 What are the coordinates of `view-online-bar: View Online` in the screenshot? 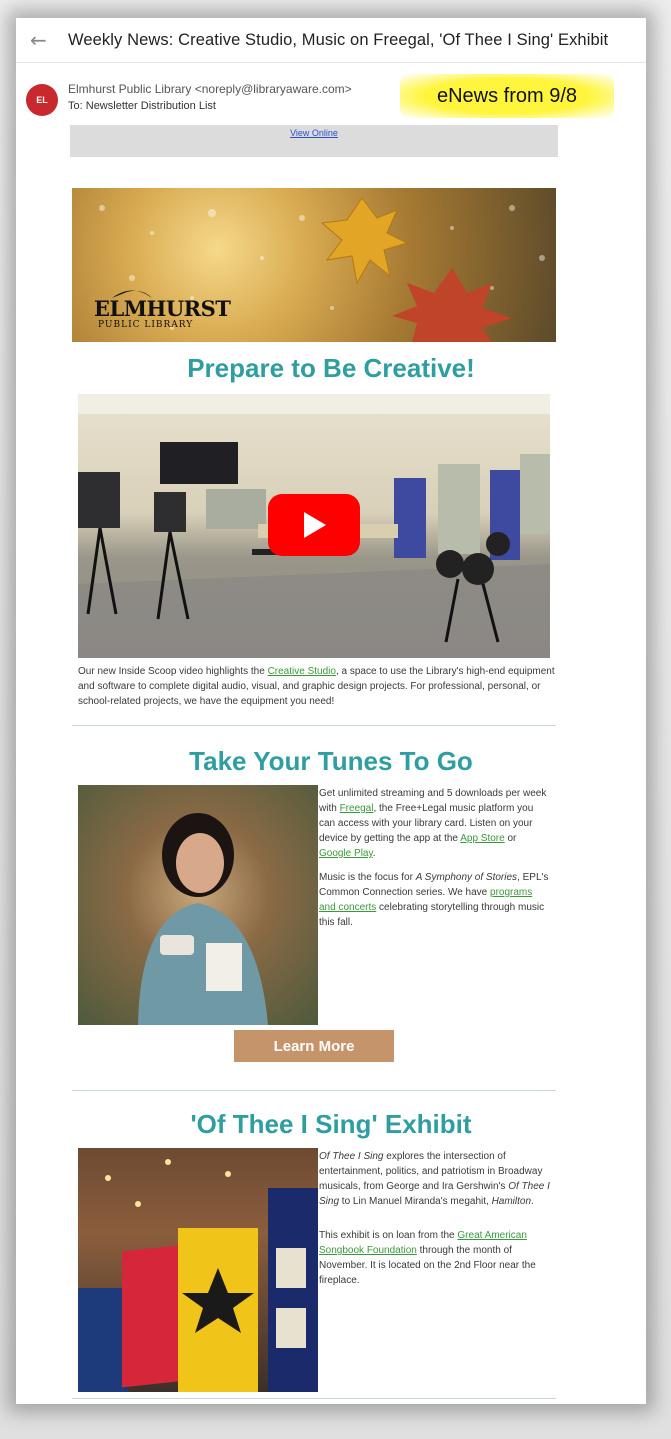 It's located at (314, 141).